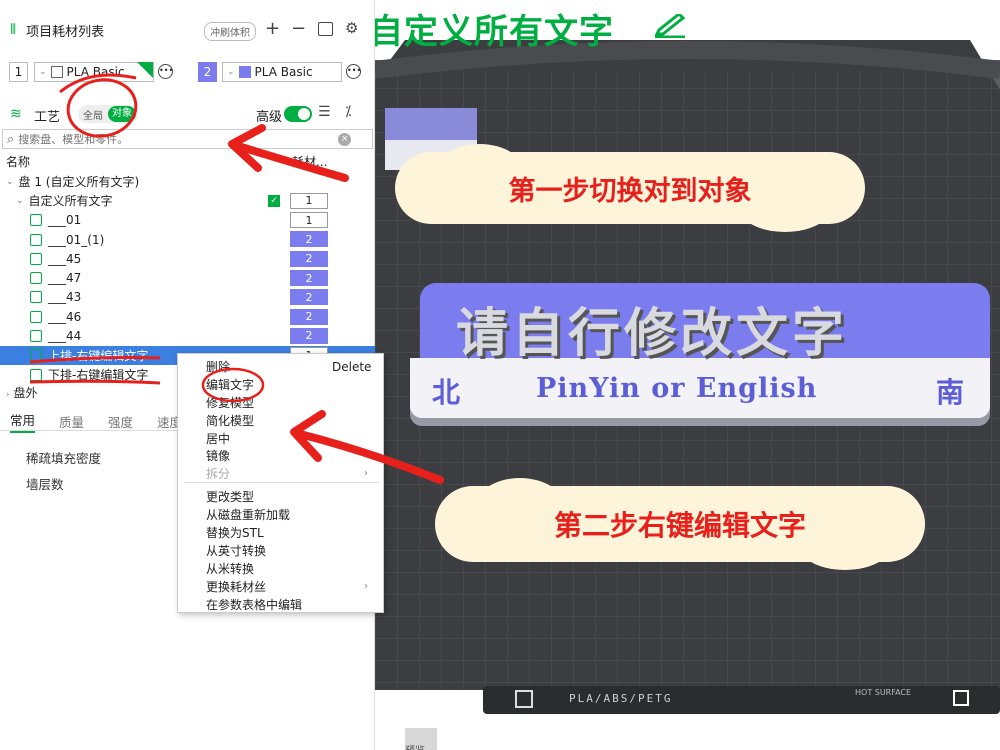 This screenshot has width=1000, height=750. I want to click on context-menu-item: 从英寸转换, so click(291, 550).